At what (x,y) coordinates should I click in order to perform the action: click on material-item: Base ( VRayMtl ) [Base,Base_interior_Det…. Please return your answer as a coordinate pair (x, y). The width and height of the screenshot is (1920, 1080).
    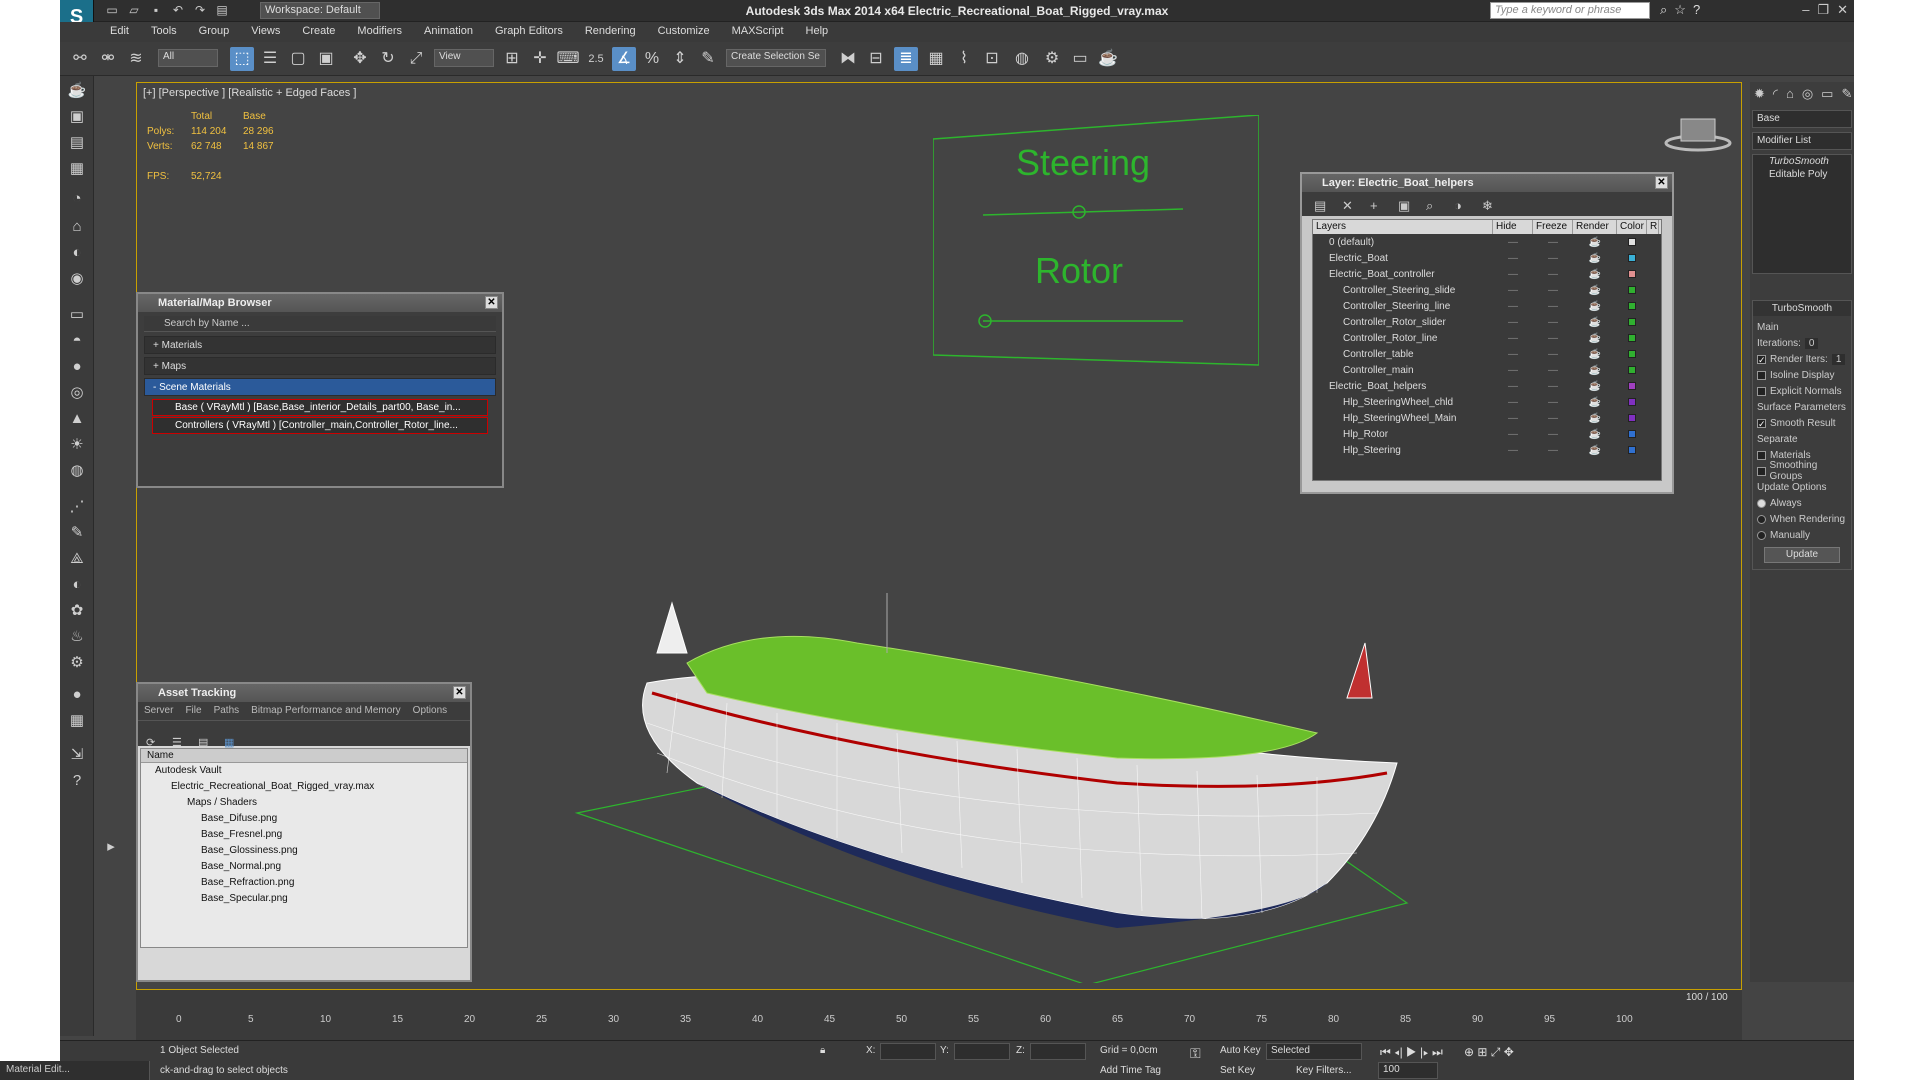
    Looking at the image, I should click on (320, 407).